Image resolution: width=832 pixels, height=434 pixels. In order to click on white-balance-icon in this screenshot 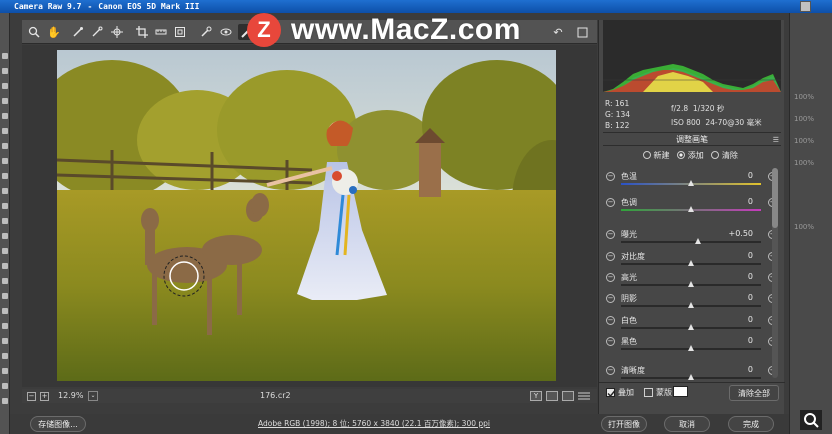, I will do `click(78, 32)`.